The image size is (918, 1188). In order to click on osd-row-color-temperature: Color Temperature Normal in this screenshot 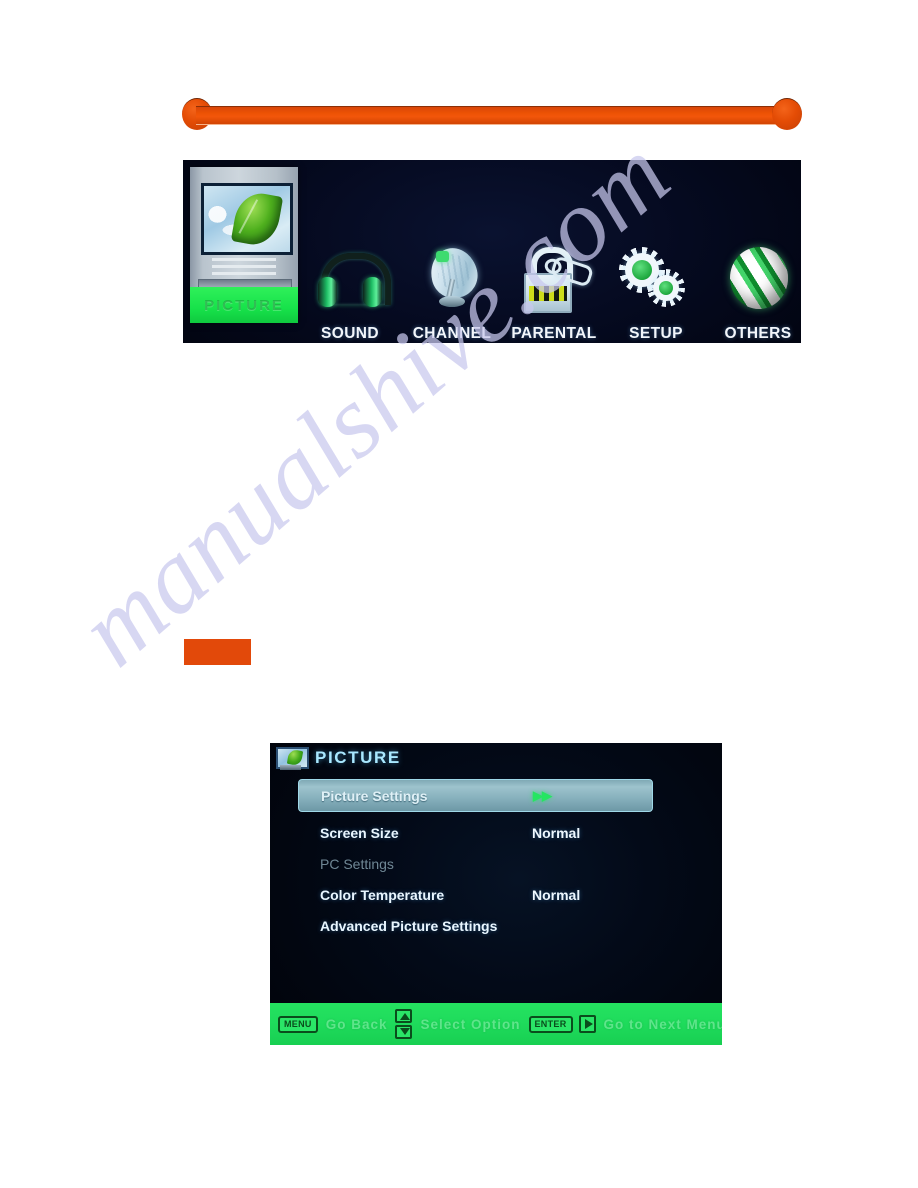, I will do `click(500, 894)`.